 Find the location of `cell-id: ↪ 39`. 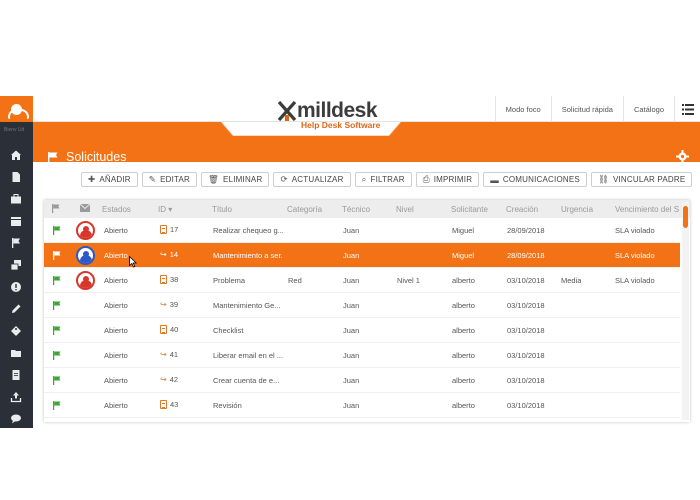

cell-id: ↪ 39 is located at coordinates (169, 304).